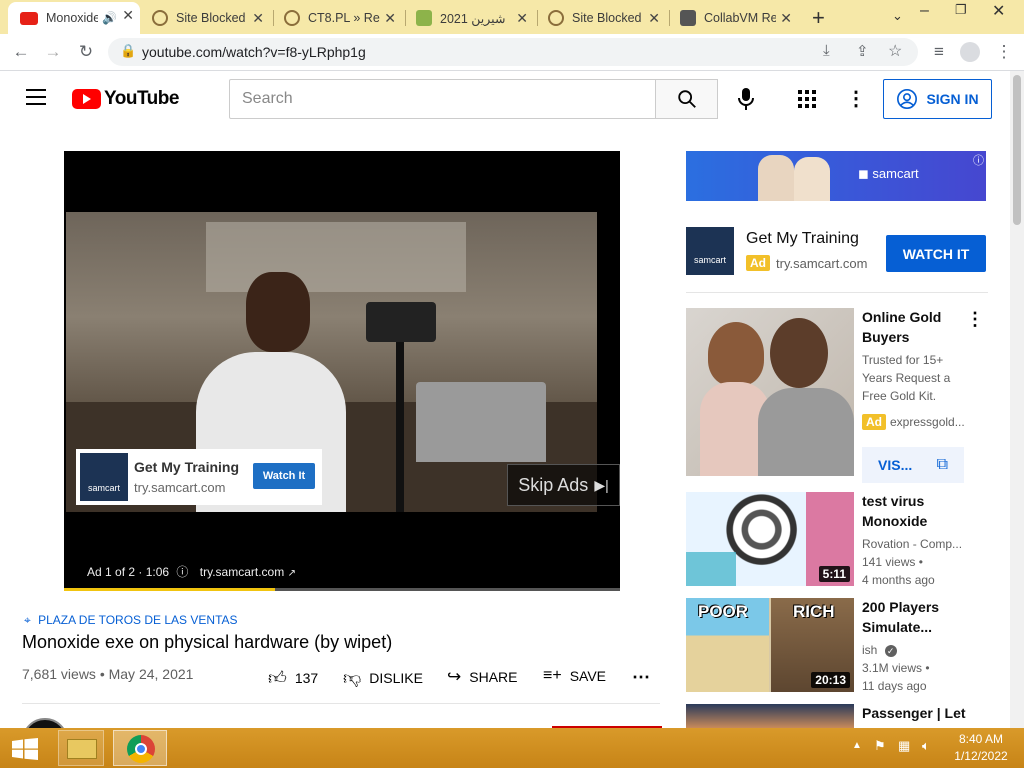 Image resolution: width=1024 pixels, height=768 pixels. I want to click on more-actions-icon: ⋯, so click(641, 677).